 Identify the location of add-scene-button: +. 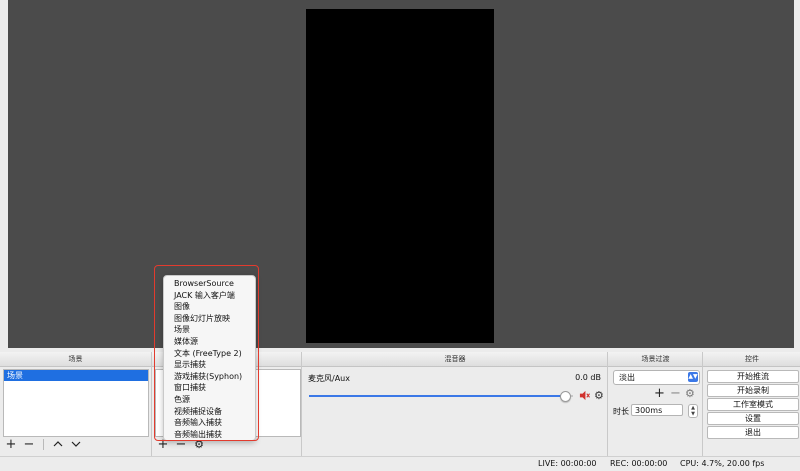
(11, 444).